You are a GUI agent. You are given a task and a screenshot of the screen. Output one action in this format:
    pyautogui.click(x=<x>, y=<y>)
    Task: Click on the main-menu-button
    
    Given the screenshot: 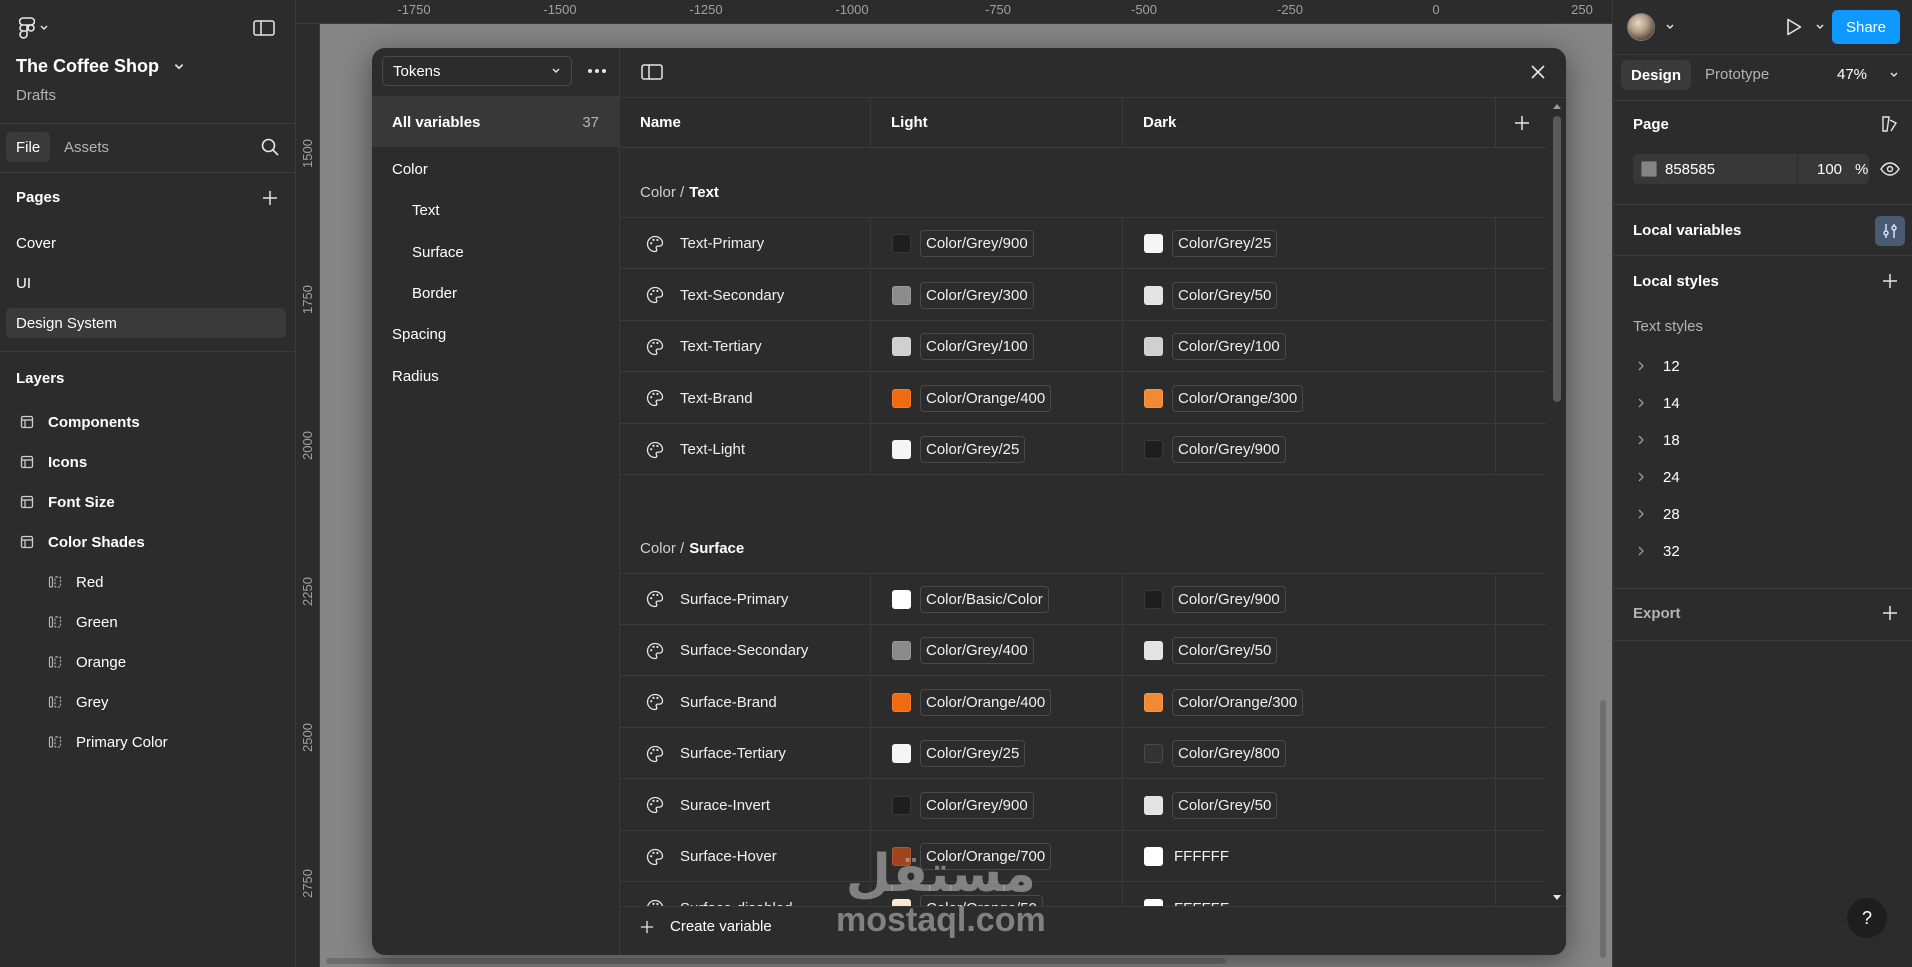 What is the action you would take?
    pyautogui.click(x=34, y=28)
    